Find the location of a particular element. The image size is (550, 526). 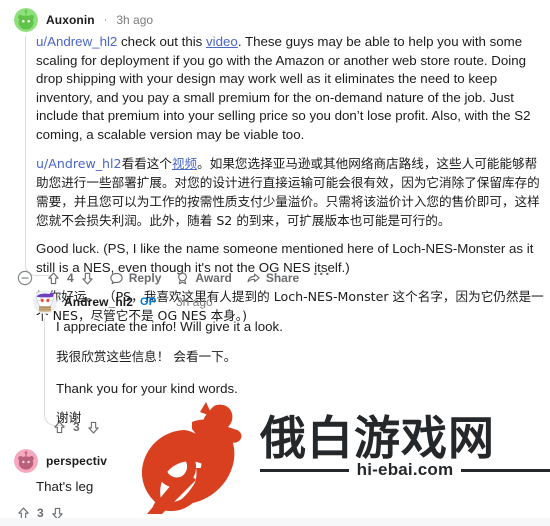

reply-label: Reply is located at coordinates (145, 278).